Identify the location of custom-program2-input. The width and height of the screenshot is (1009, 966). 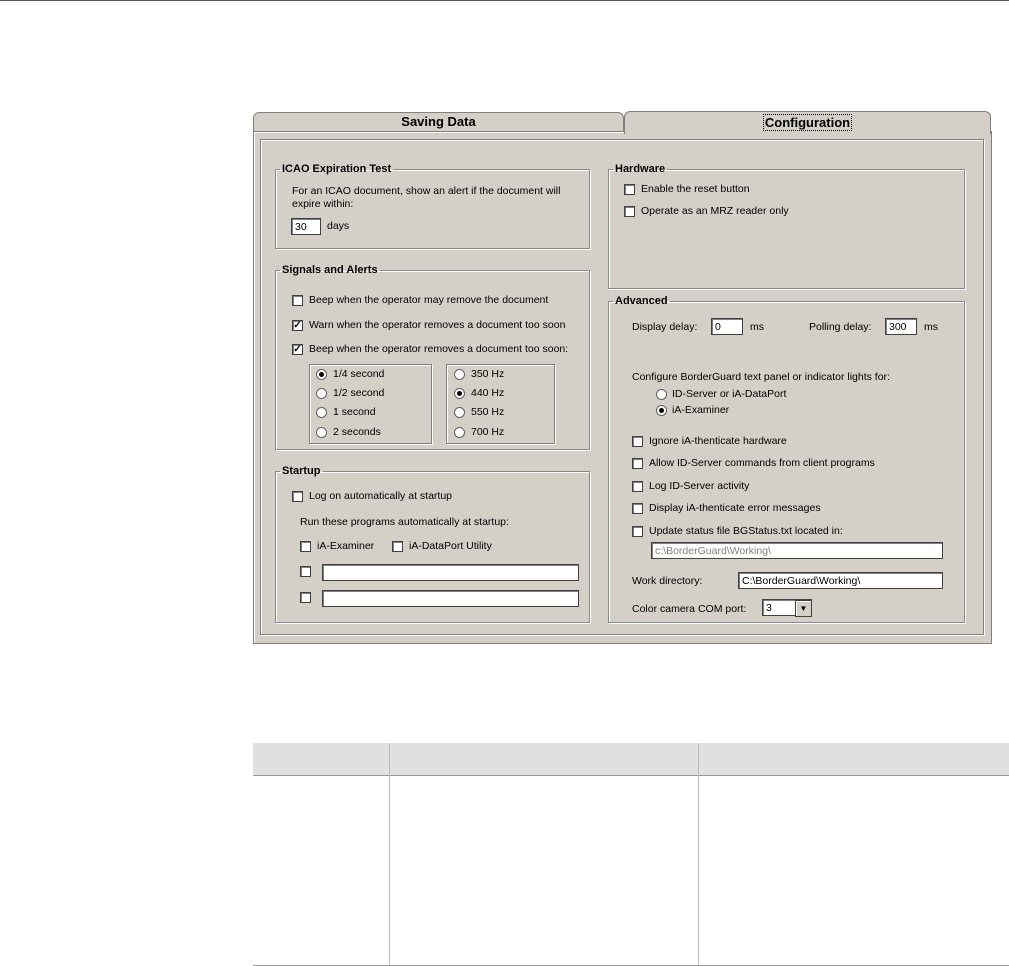
(450, 598).